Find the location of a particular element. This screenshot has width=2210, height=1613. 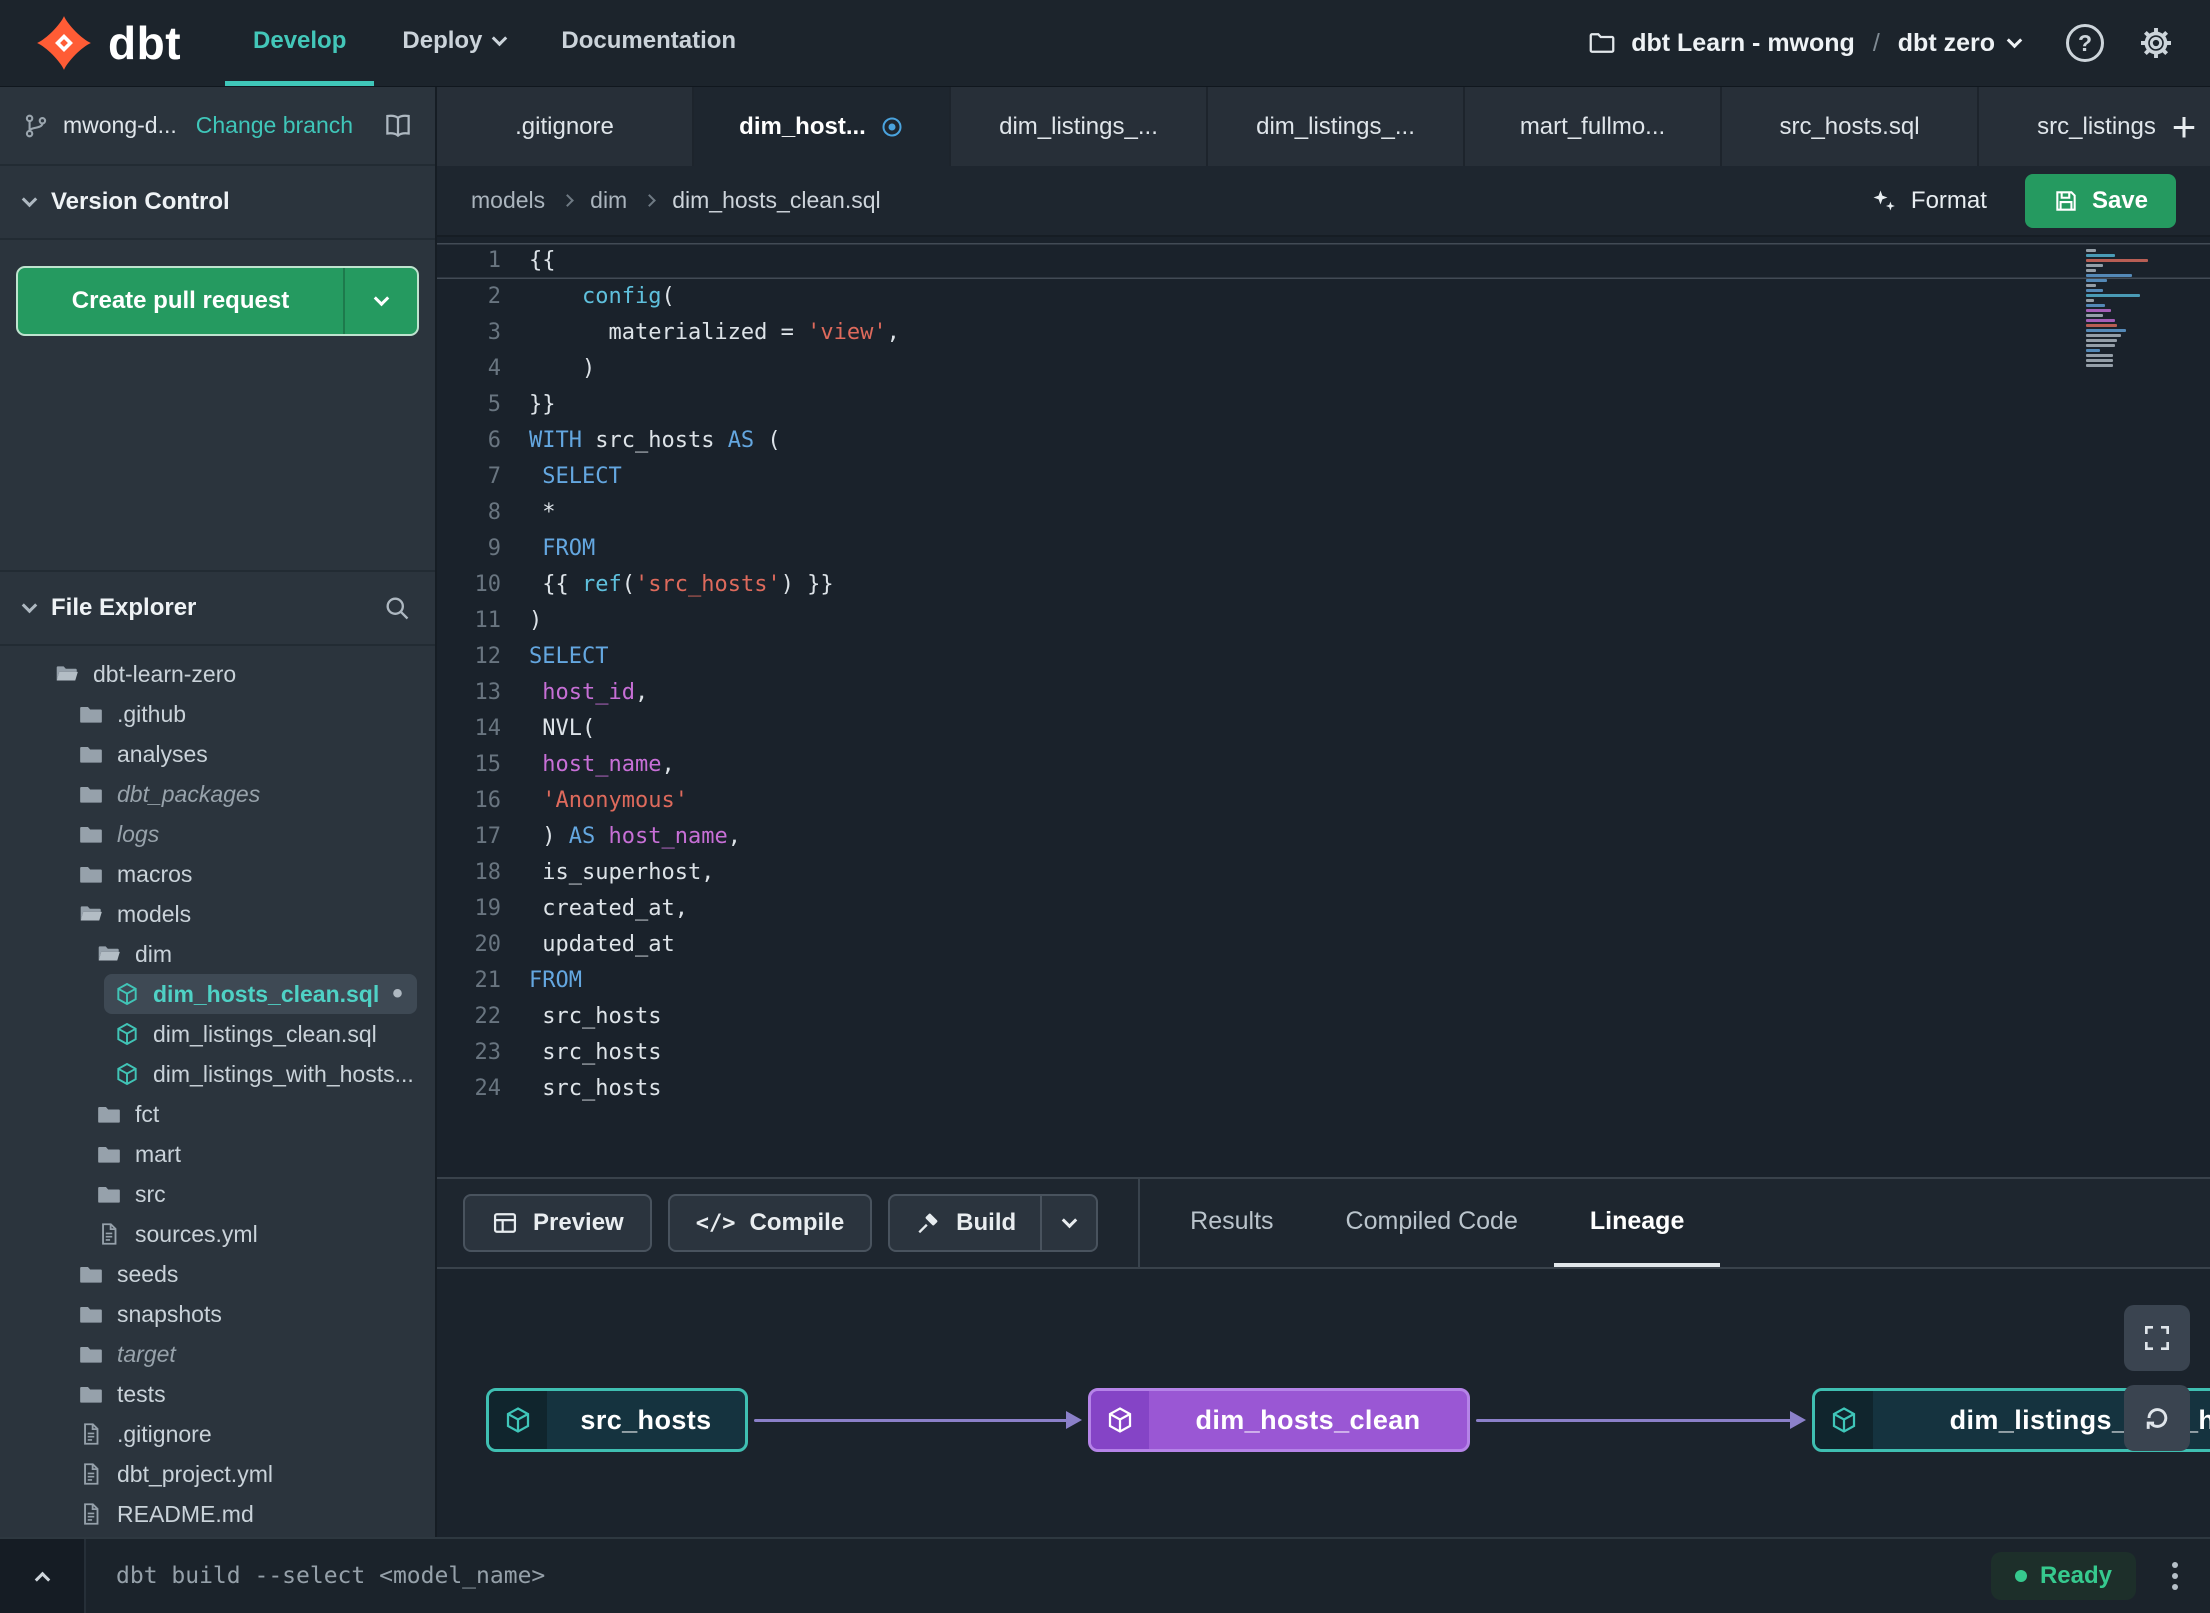

code-line: 10 {{ ref('src_hosts') }} is located at coordinates (1323, 585).